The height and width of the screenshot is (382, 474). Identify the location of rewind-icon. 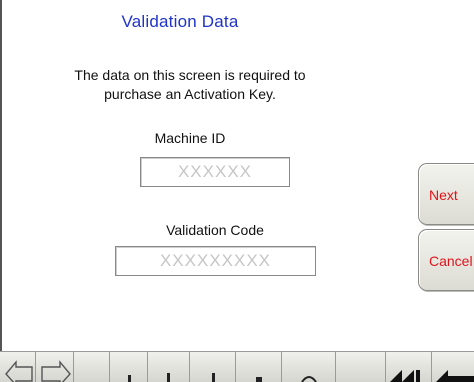
(405, 376).